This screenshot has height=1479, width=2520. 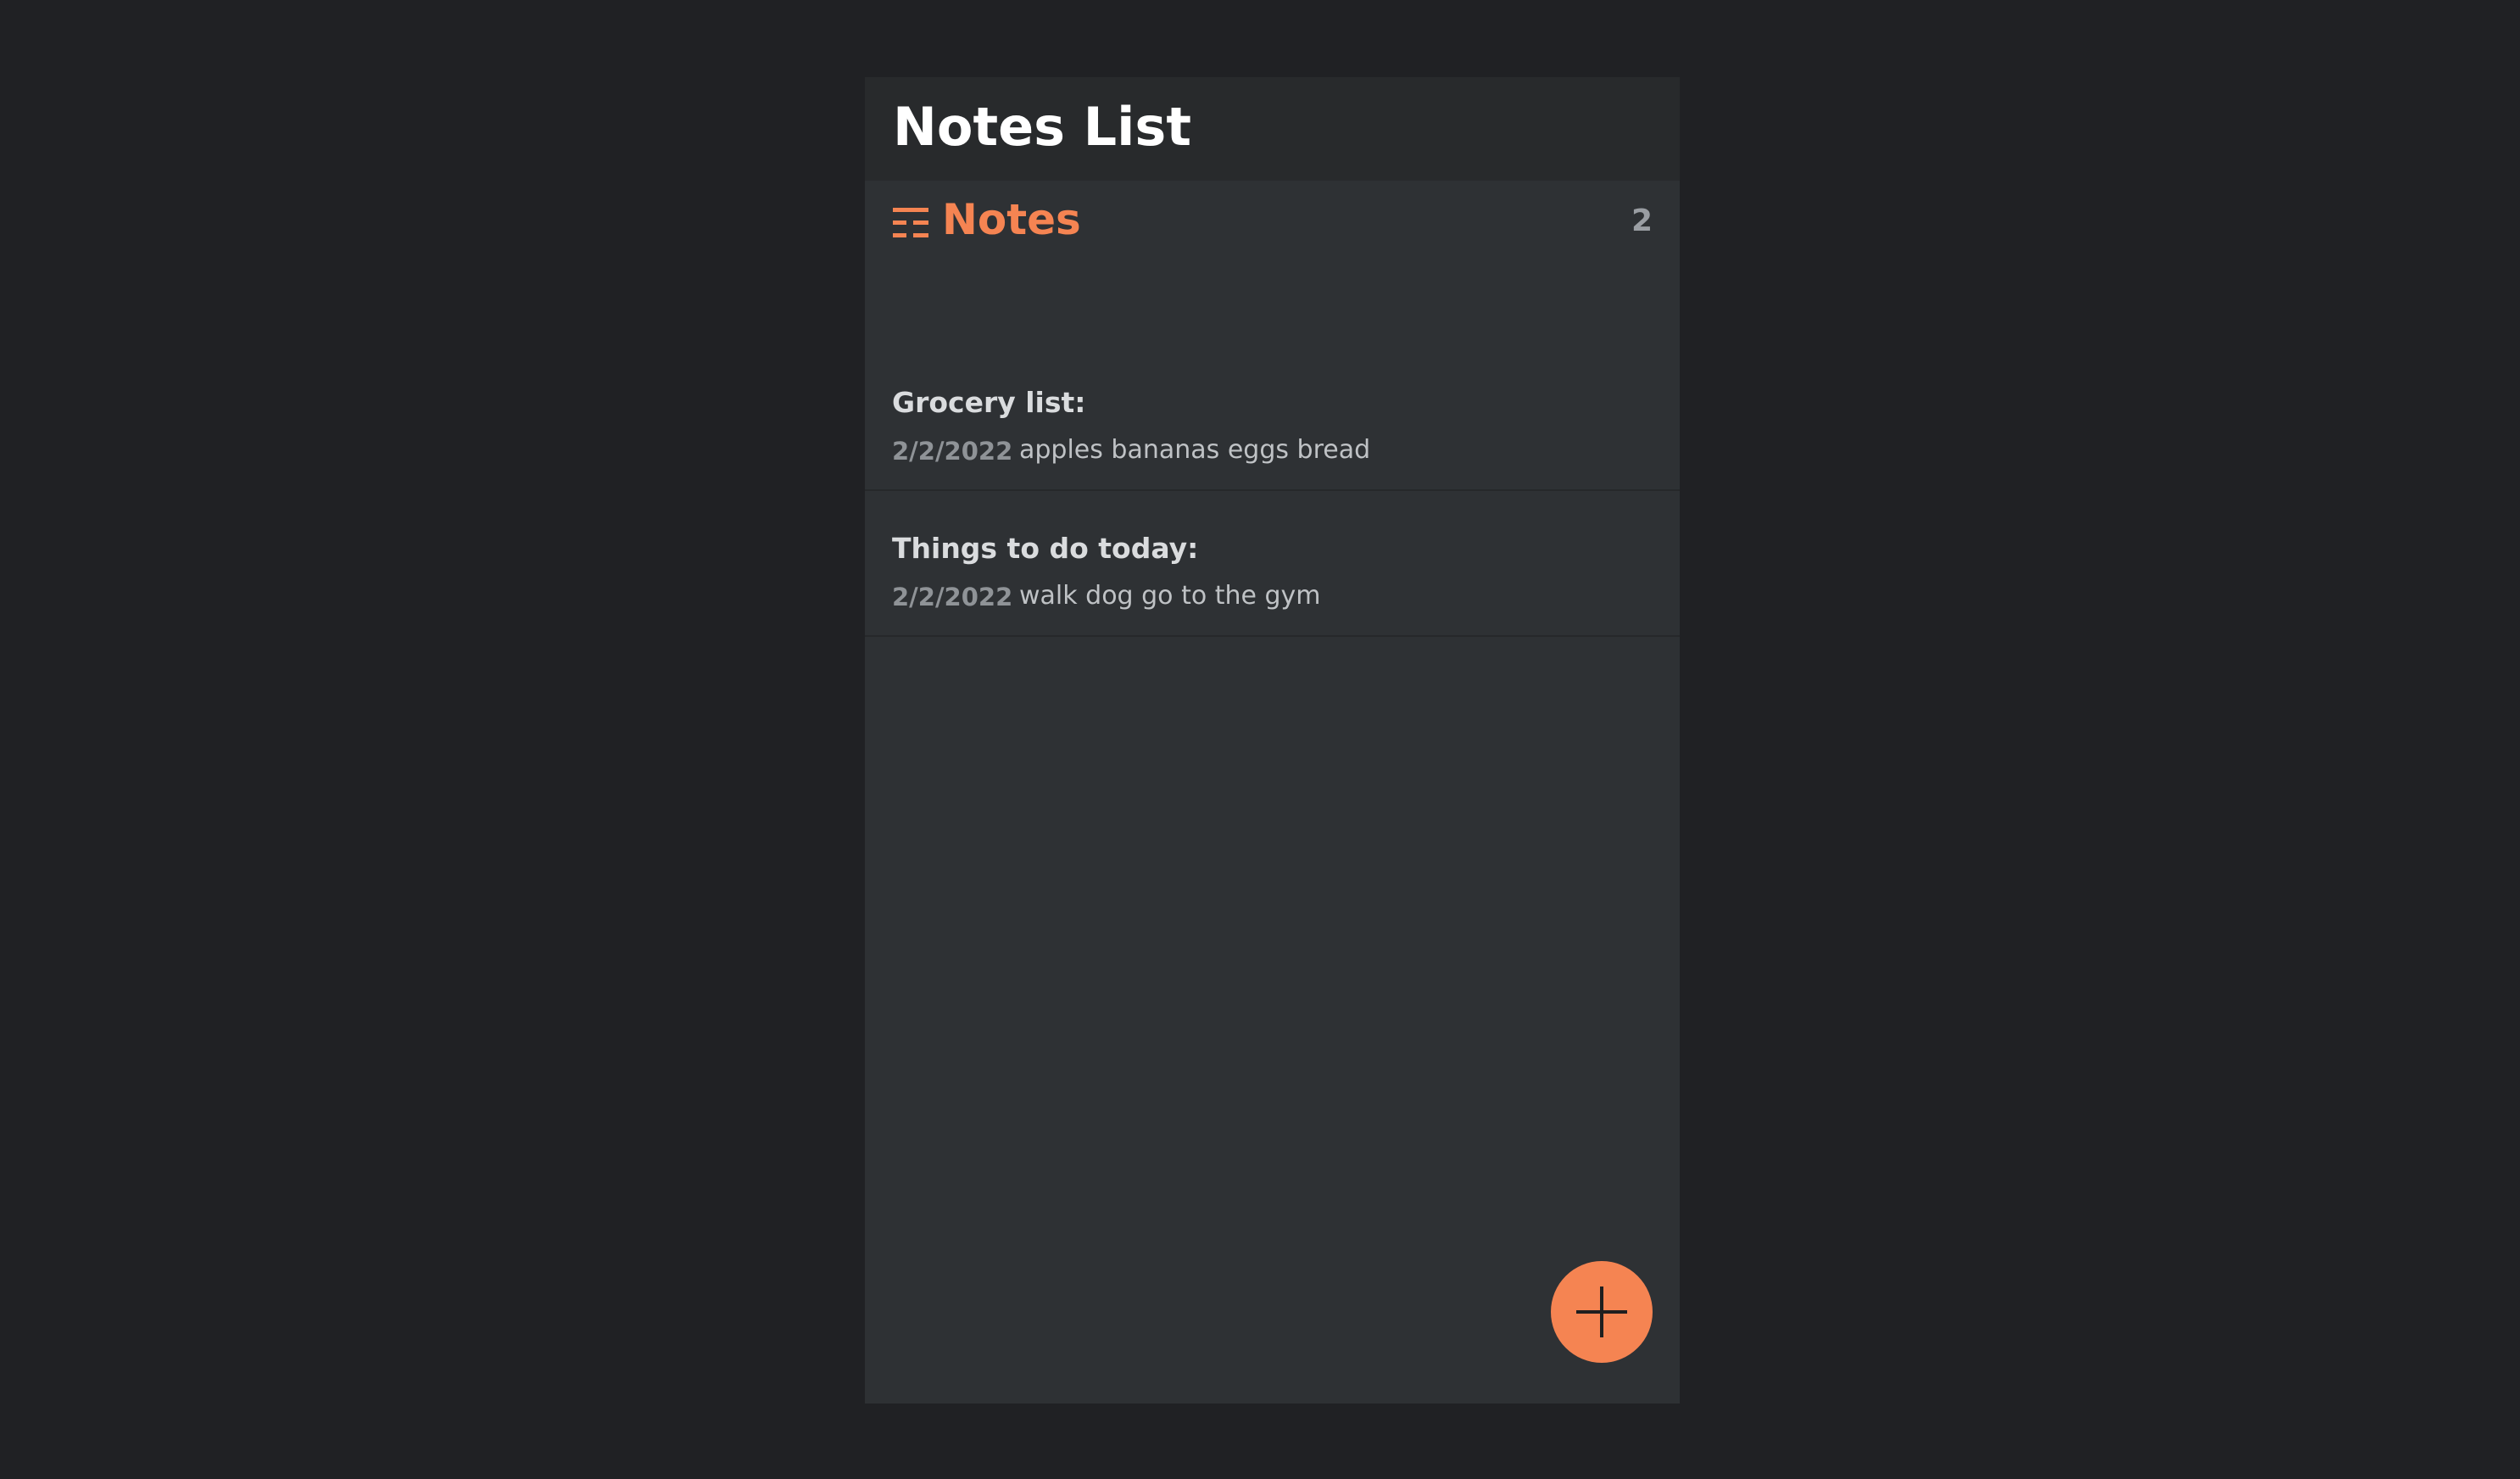 What do you see at coordinates (1170, 596) in the screenshot?
I see `note-preview: walk dog go to the gym` at bounding box center [1170, 596].